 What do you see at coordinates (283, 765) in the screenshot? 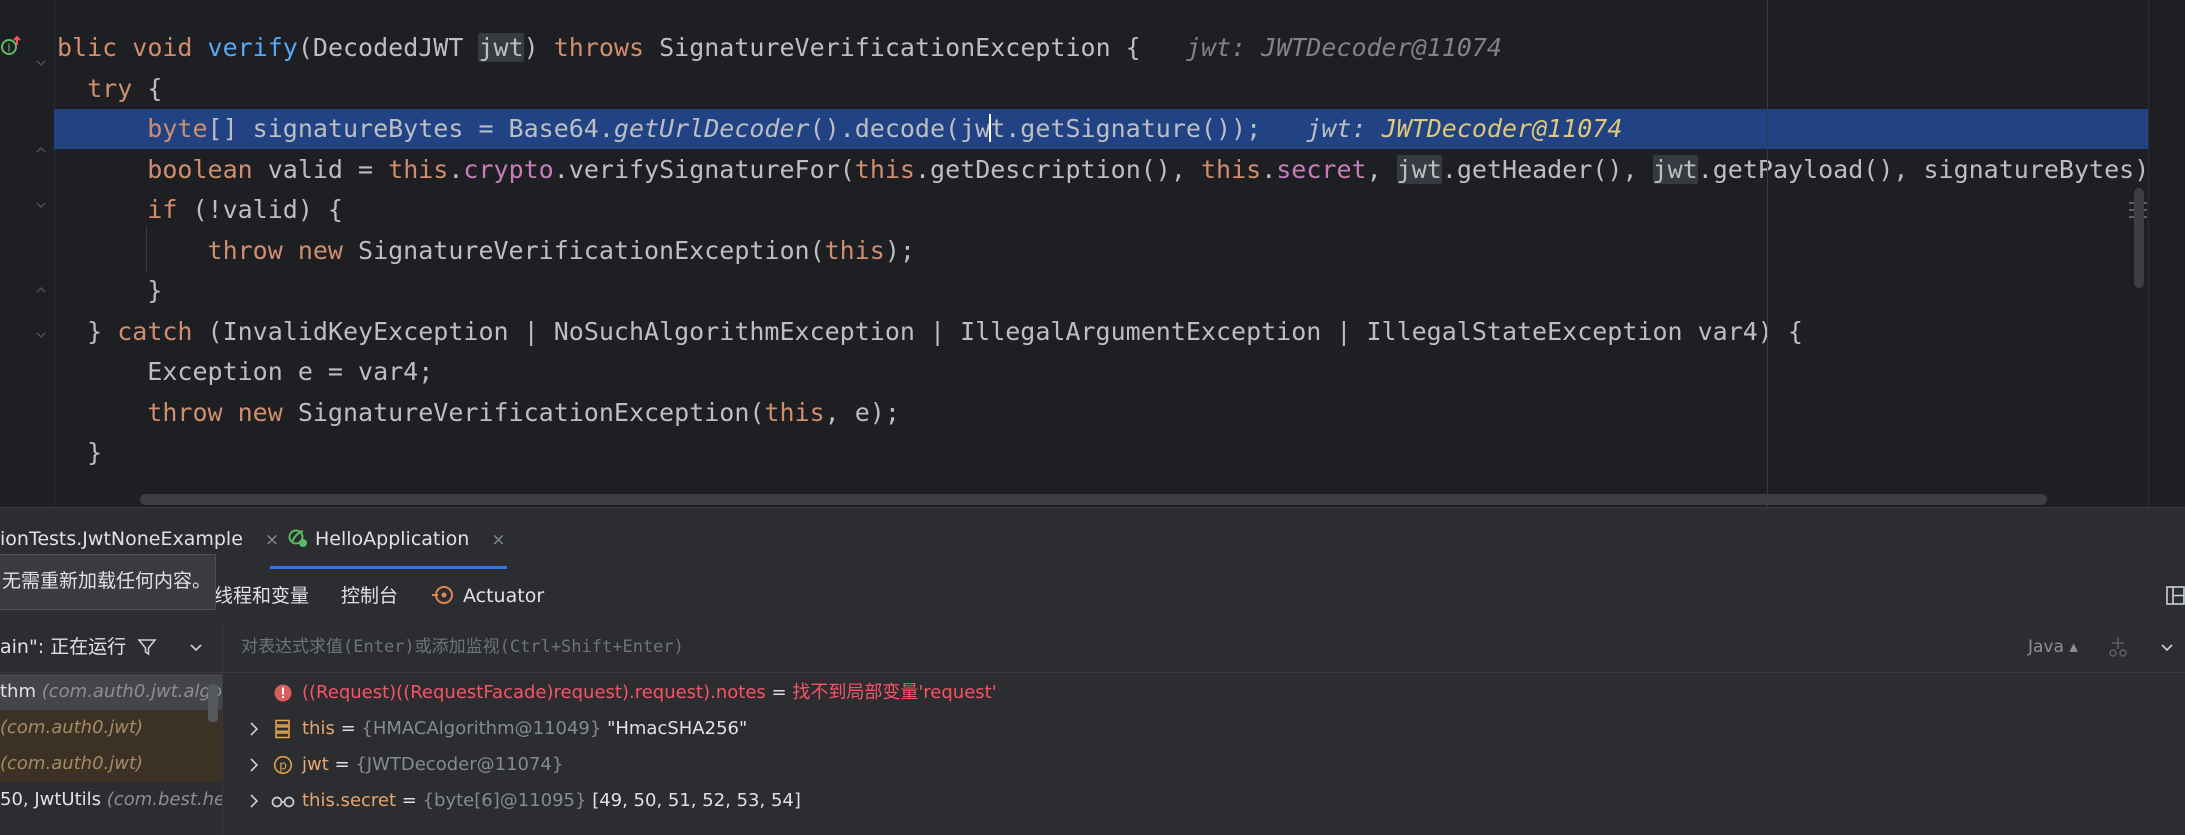
I see `parameter-icon: p` at bounding box center [283, 765].